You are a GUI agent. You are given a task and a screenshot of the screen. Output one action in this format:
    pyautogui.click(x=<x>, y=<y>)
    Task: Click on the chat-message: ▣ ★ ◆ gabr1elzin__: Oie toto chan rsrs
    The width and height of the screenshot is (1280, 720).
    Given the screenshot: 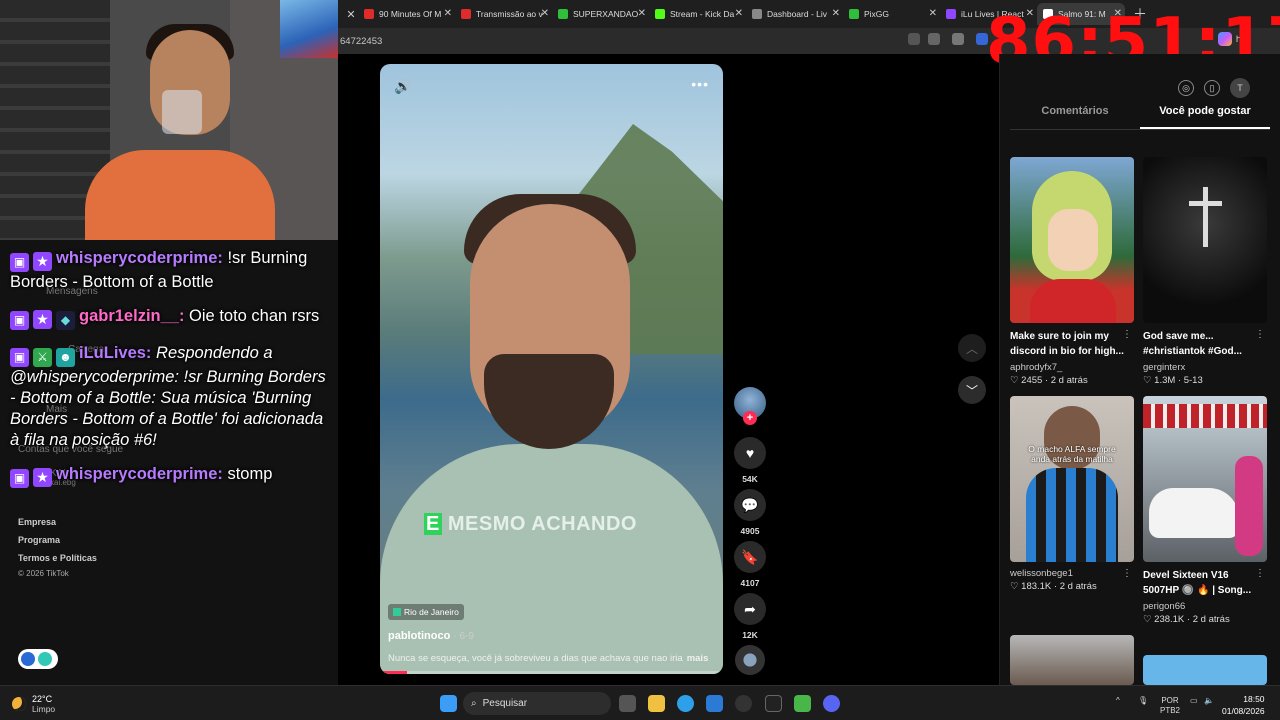 What is the action you would take?
    pyautogui.click(x=172, y=318)
    